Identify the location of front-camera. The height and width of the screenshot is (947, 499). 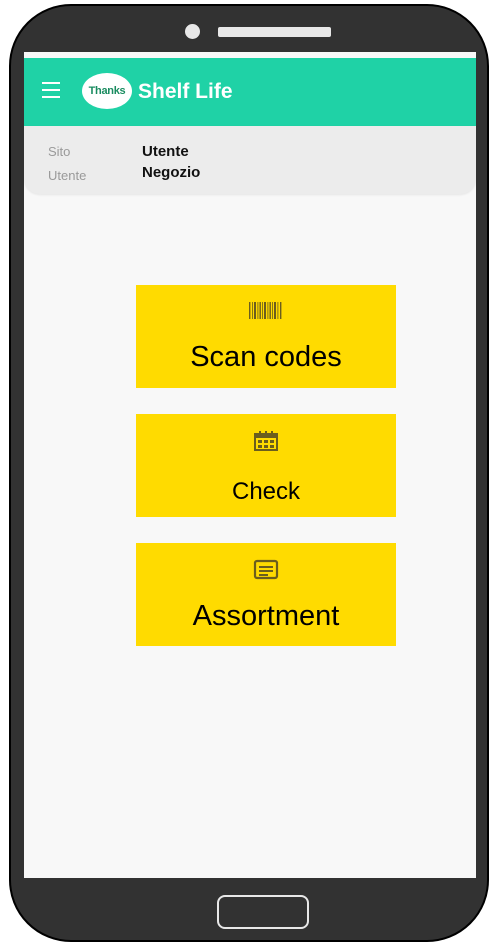
(192, 31).